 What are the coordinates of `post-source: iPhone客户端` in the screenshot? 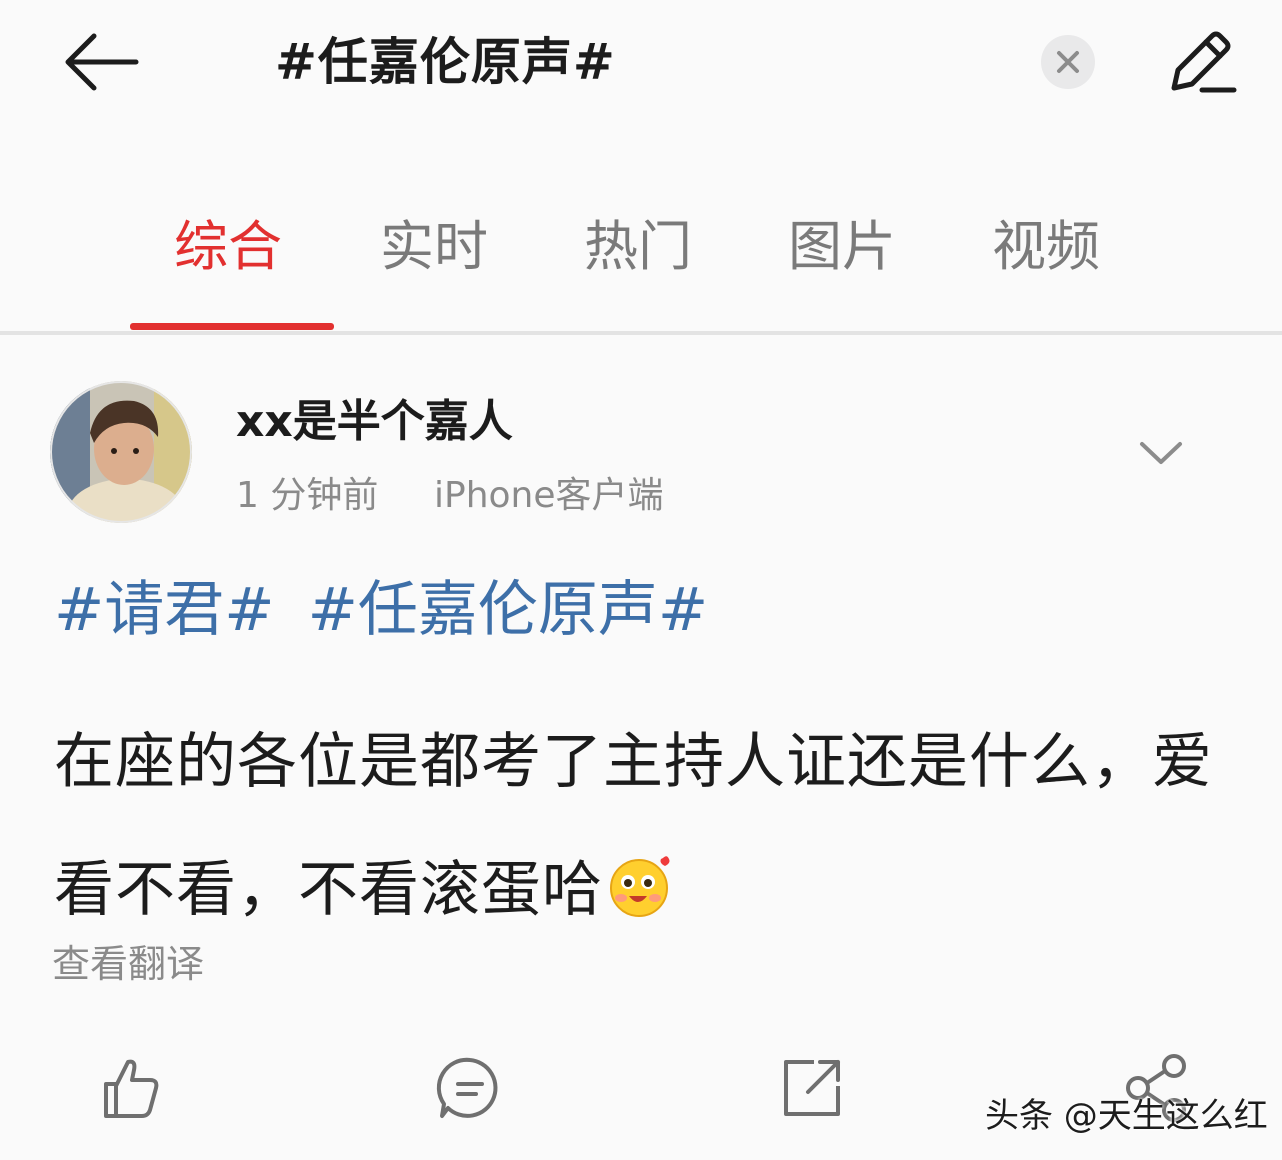 It's located at (549, 495).